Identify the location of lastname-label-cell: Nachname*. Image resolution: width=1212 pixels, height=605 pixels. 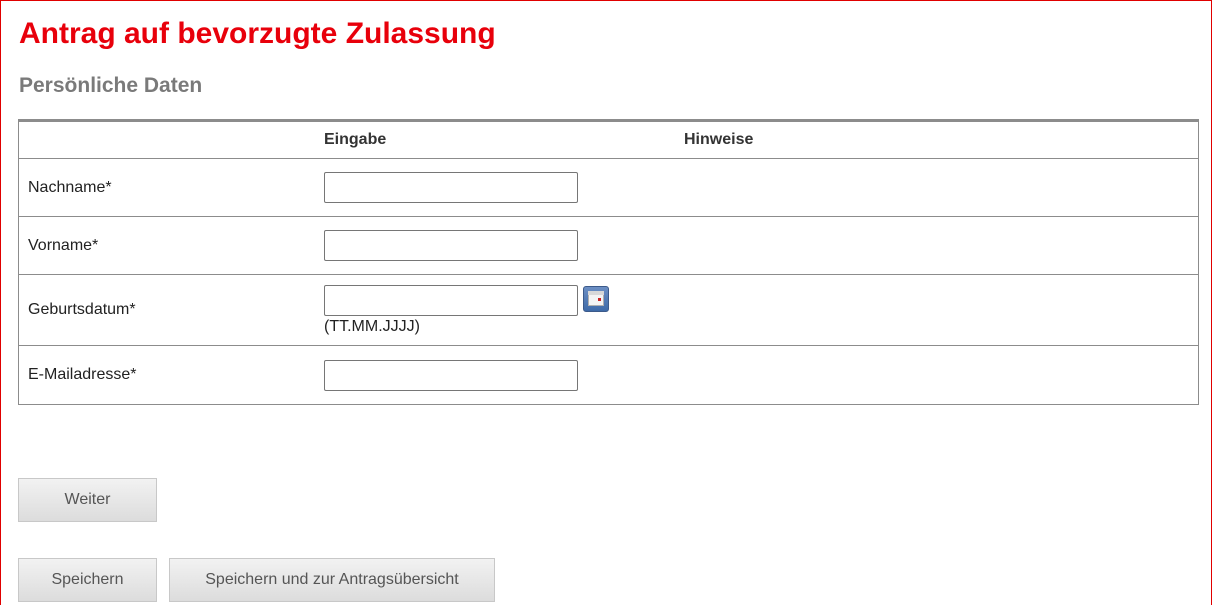
(171, 187).